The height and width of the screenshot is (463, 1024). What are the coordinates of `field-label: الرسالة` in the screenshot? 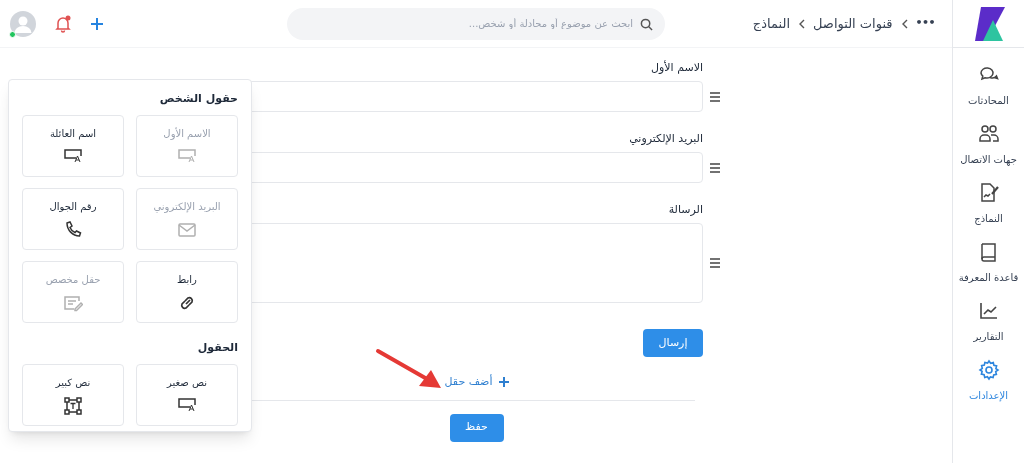 It's located at (685, 209).